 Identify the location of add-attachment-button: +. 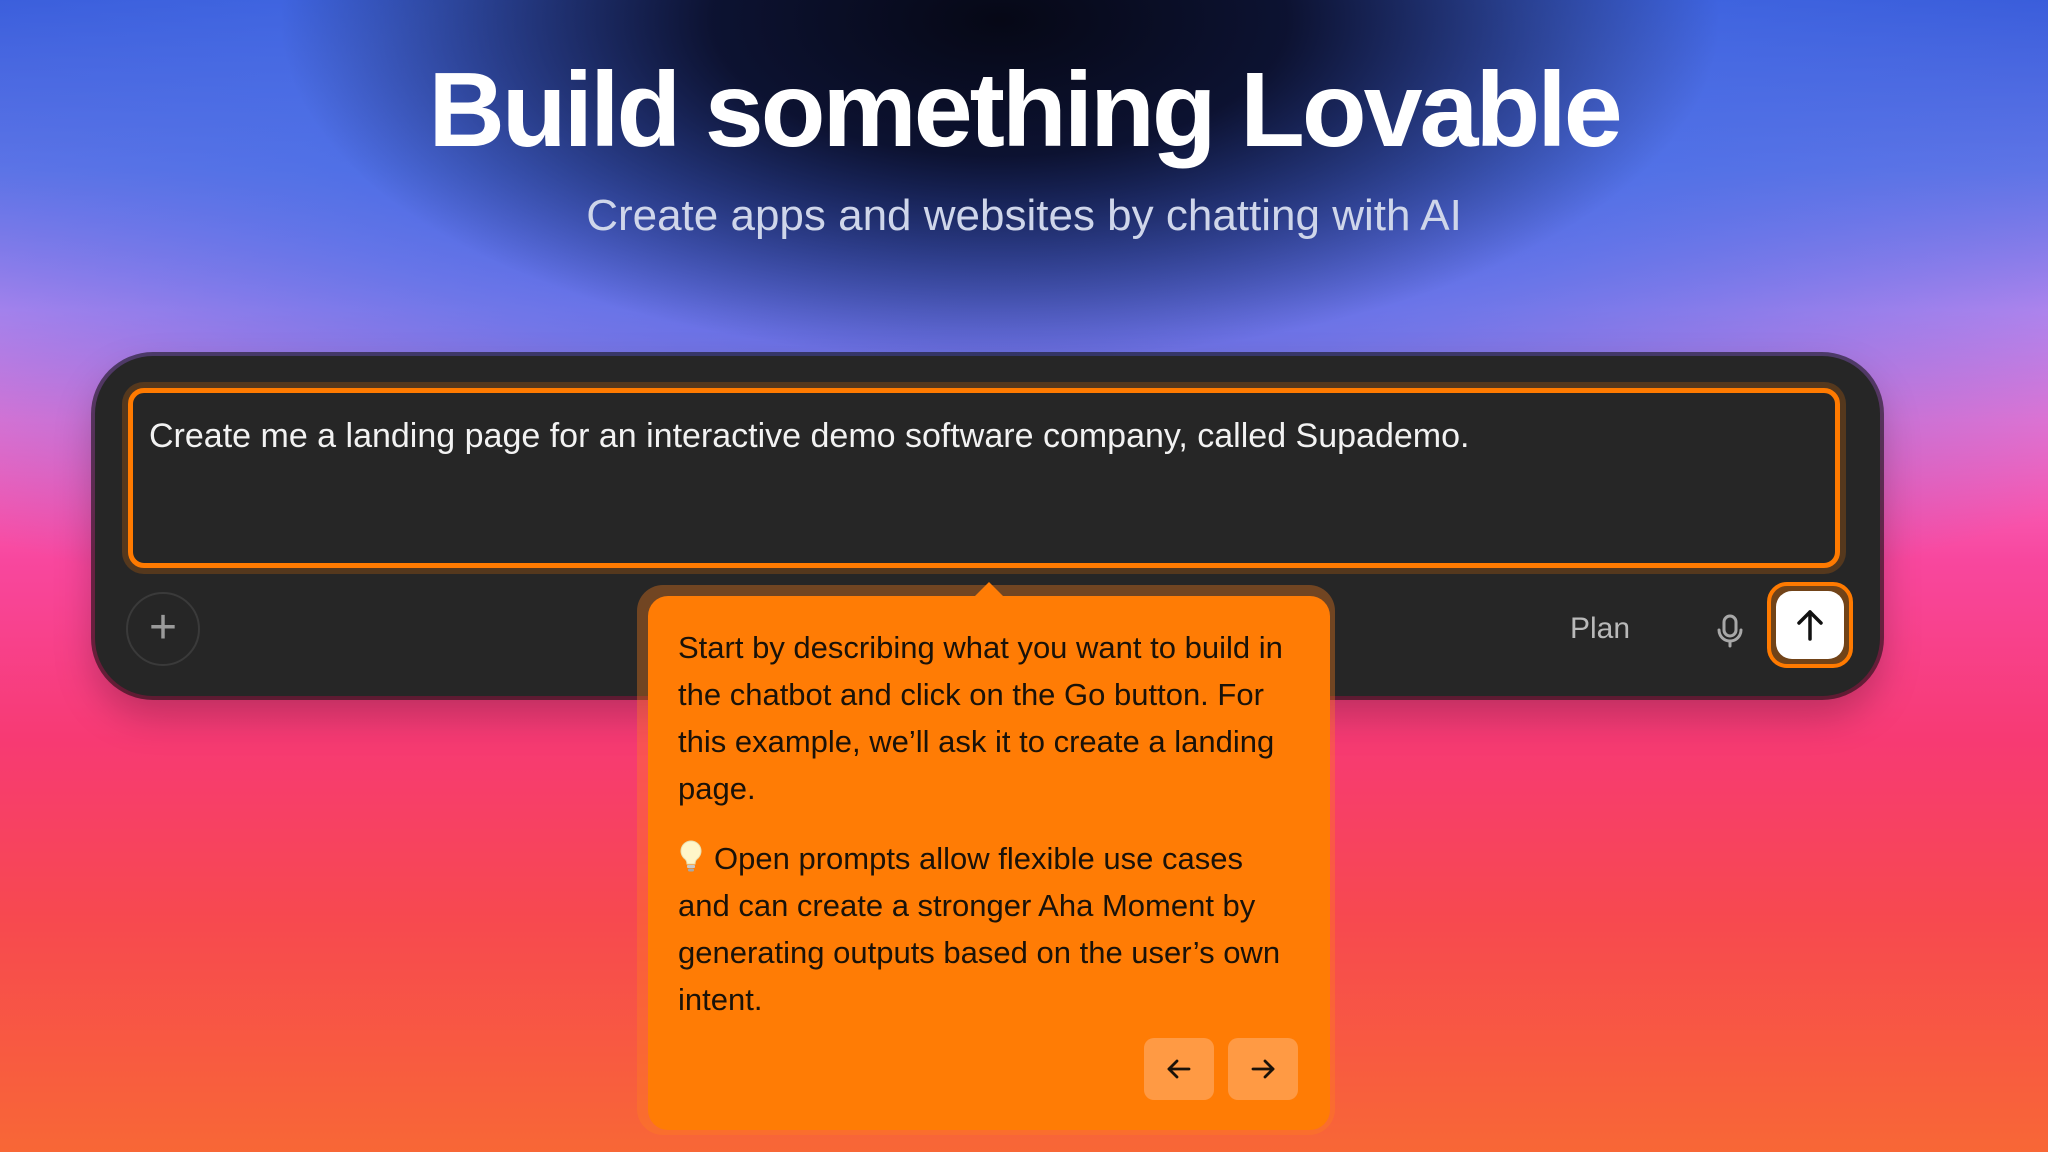
(163, 629).